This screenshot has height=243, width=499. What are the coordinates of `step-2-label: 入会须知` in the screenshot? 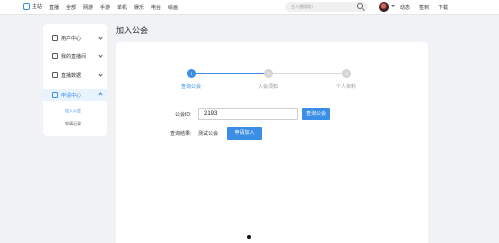 It's located at (268, 87).